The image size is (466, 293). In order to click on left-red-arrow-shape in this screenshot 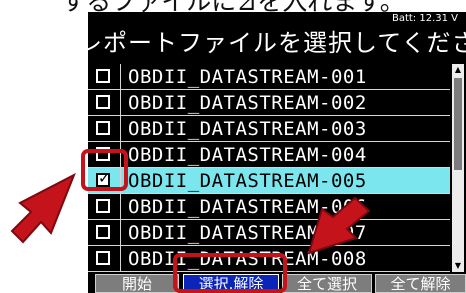, I will do `click(43, 208)`.